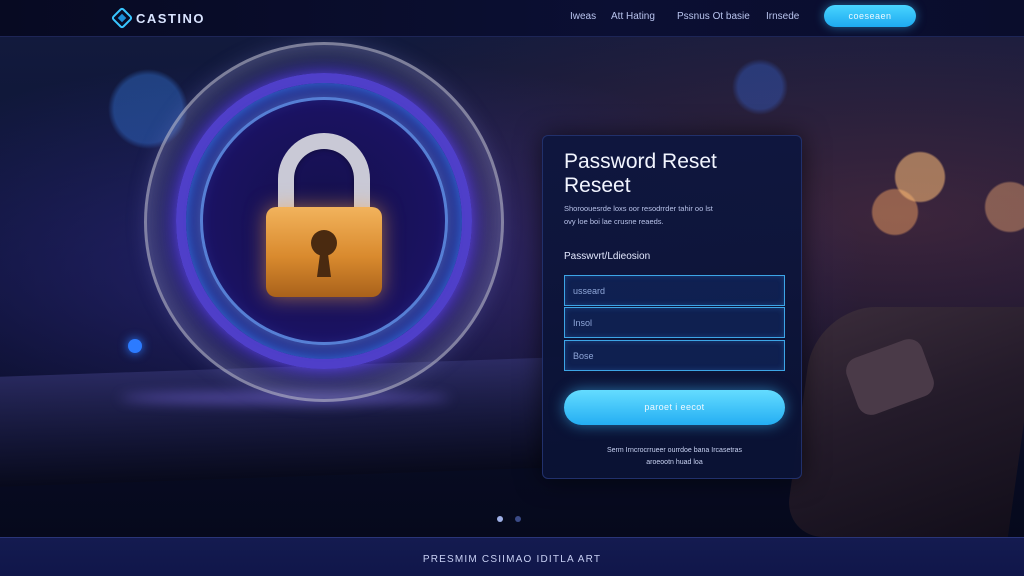 The image size is (1024, 576). I want to click on footer-text: PRESMIM CSIIMAO IDITLA ART, so click(512, 559).